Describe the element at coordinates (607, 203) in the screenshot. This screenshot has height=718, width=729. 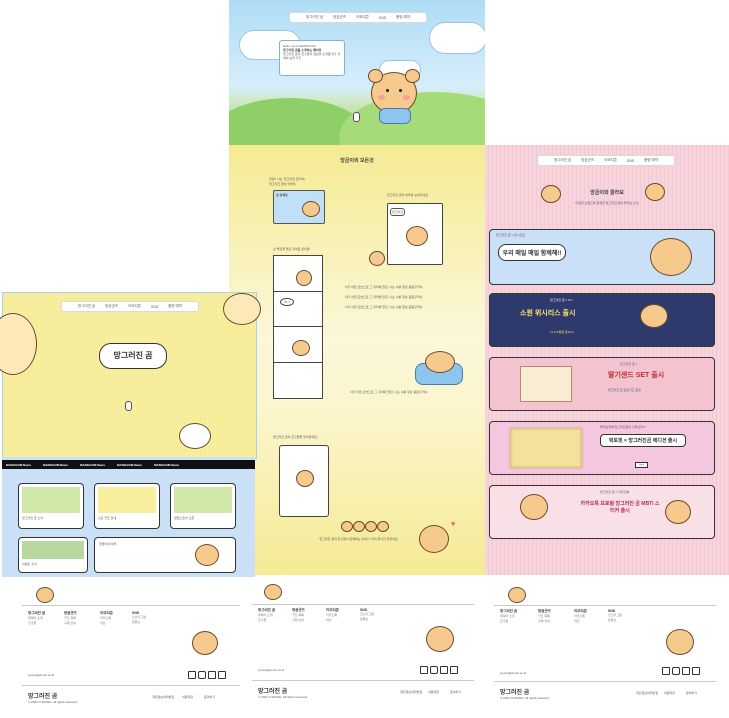
I see `collab-subtitle: 다양한 브랜드와 함께한 망그러진 곰의 콜라보 소식` at that location.